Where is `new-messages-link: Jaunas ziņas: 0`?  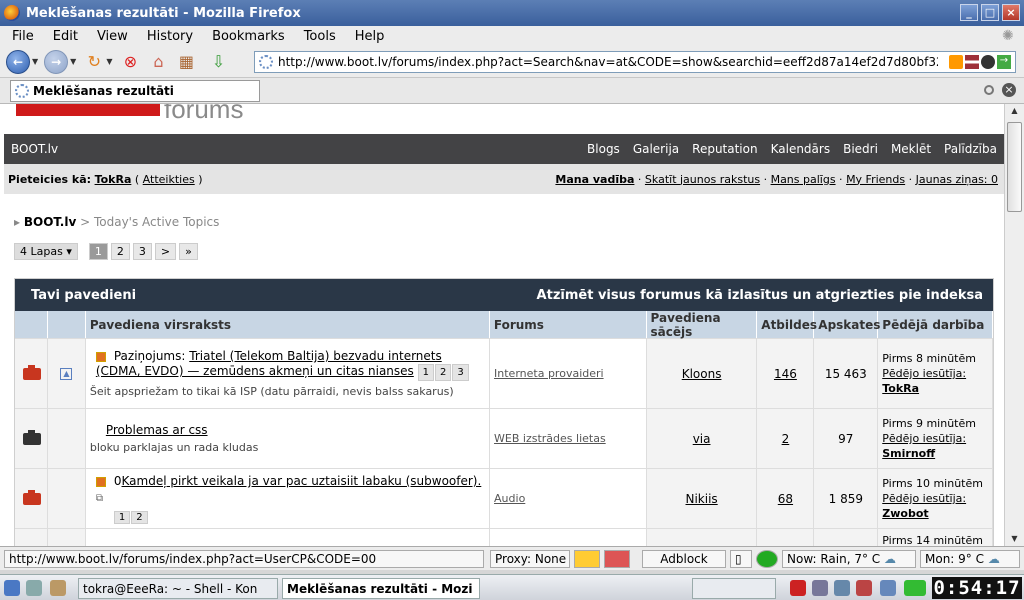
new-messages-link: Jaunas ziņas: 0 is located at coordinates (957, 179).